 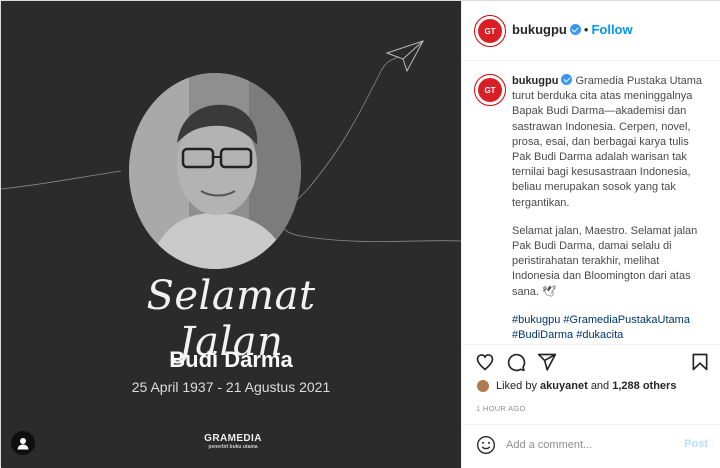 What do you see at coordinates (233, 438) in the screenshot?
I see `brand-name: GRAMEDIA` at bounding box center [233, 438].